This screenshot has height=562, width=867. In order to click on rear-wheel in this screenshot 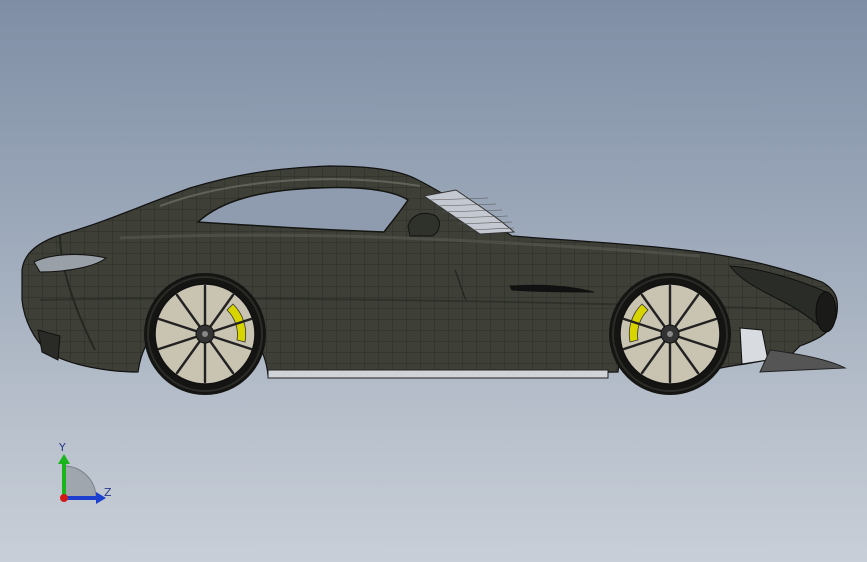, I will do `click(205, 334)`.